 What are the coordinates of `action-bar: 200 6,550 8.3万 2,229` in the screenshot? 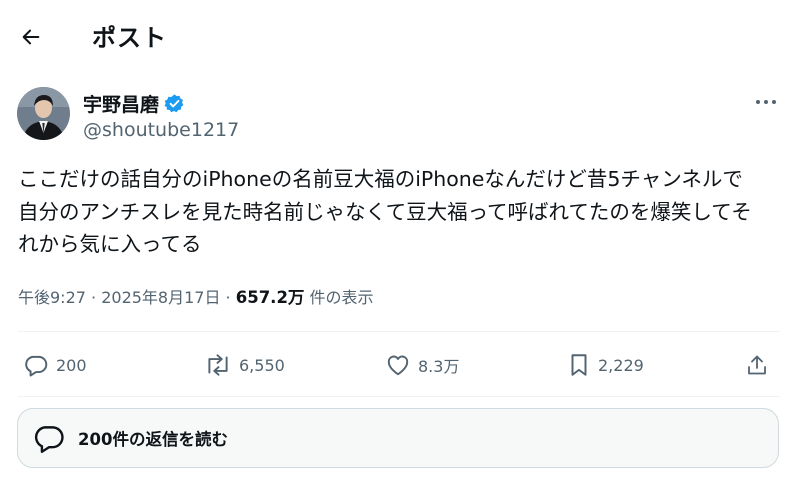 It's located at (400, 365).